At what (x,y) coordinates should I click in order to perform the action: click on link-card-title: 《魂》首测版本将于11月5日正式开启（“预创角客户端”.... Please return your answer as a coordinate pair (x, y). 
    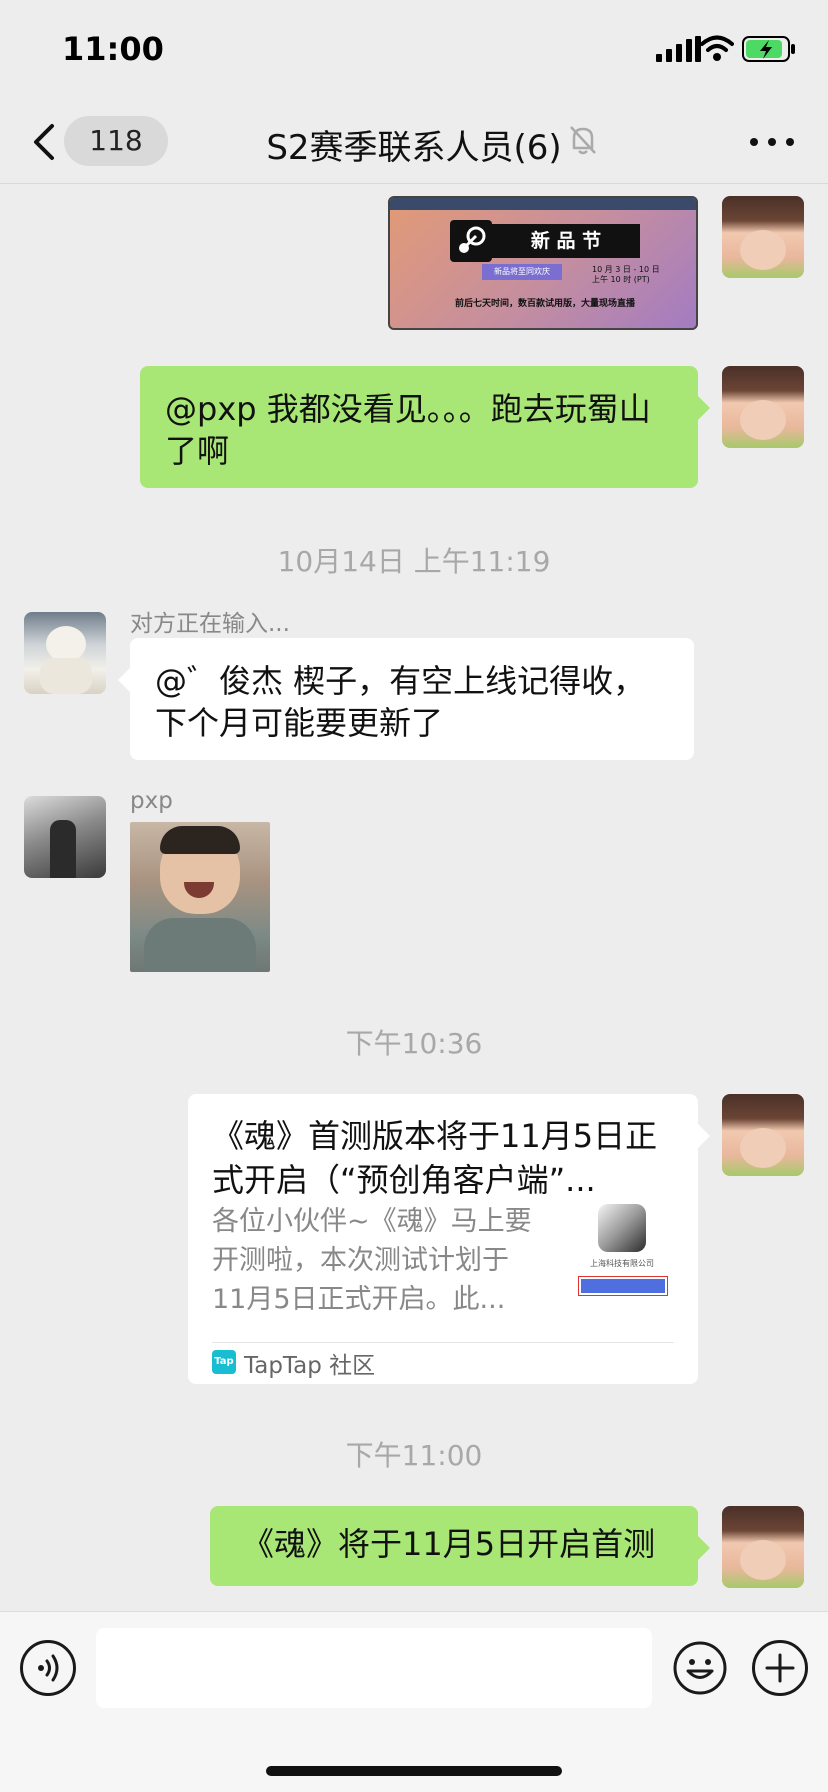
    Looking at the image, I should click on (435, 1158).